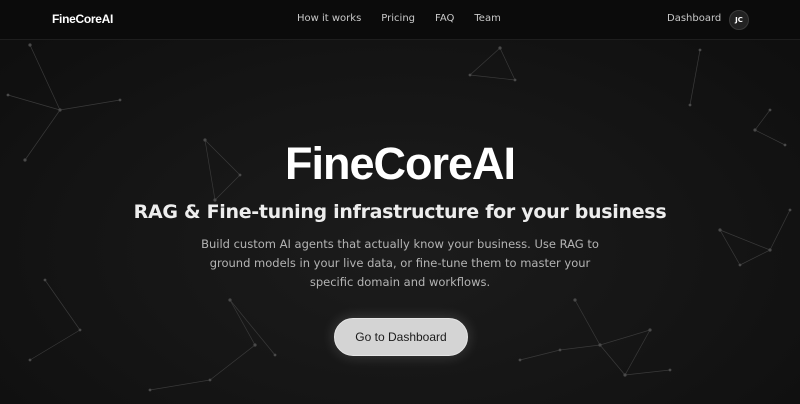 The height and width of the screenshot is (404, 800). Describe the element at coordinates (487, 18) in the screenshot. I see `nav-link-team: Team` at that location.